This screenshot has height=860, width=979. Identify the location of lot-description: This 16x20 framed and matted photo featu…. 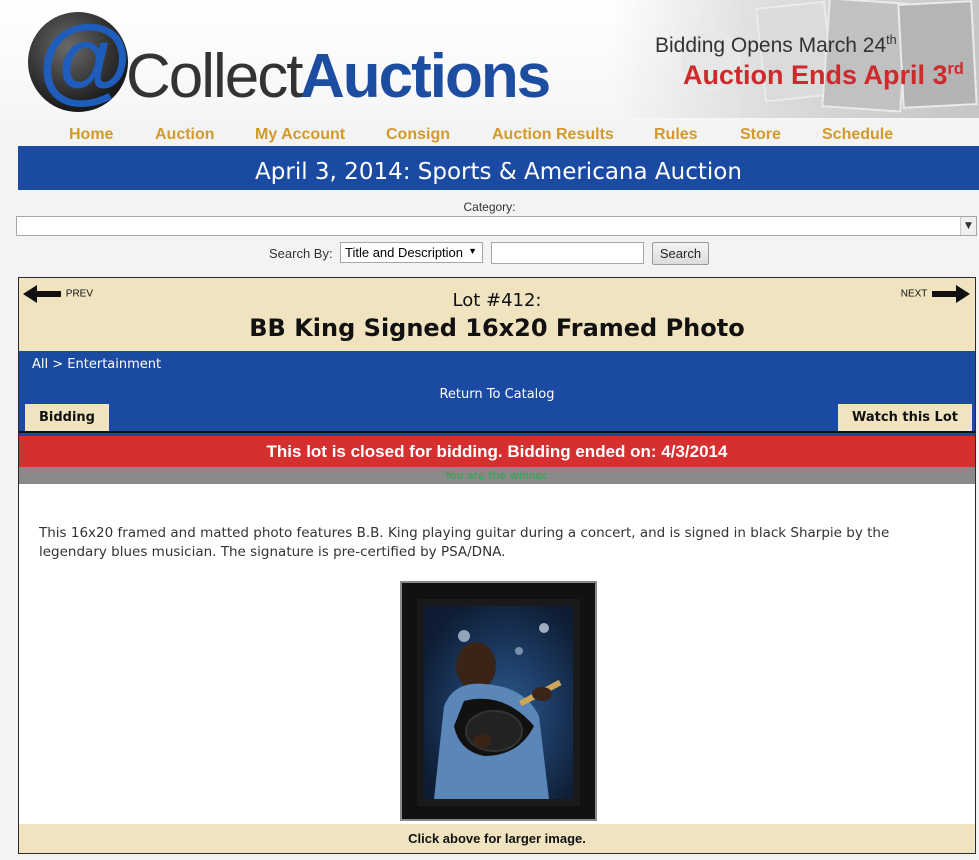
(464, 542).